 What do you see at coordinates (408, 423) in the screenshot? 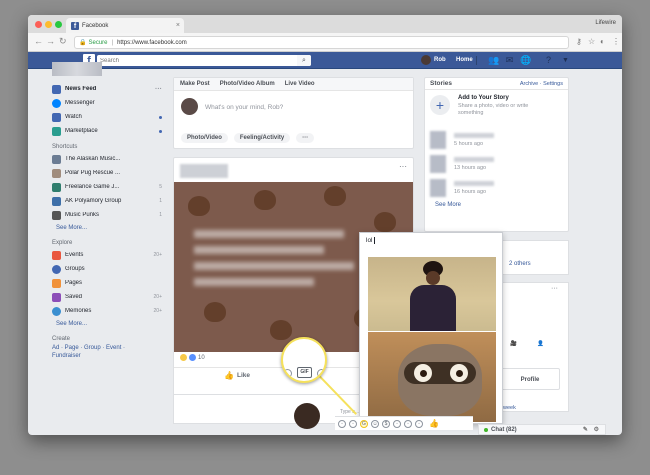
I see `attach-icon: ◦` at bounding box center [408, 423].